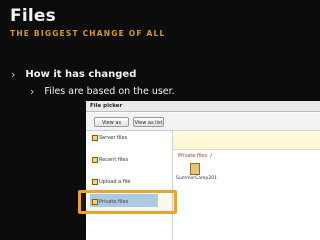  What do you see at coordinates (246, 141) in the screenshot?
I see `info-strip` at bounding box center [246, 141].